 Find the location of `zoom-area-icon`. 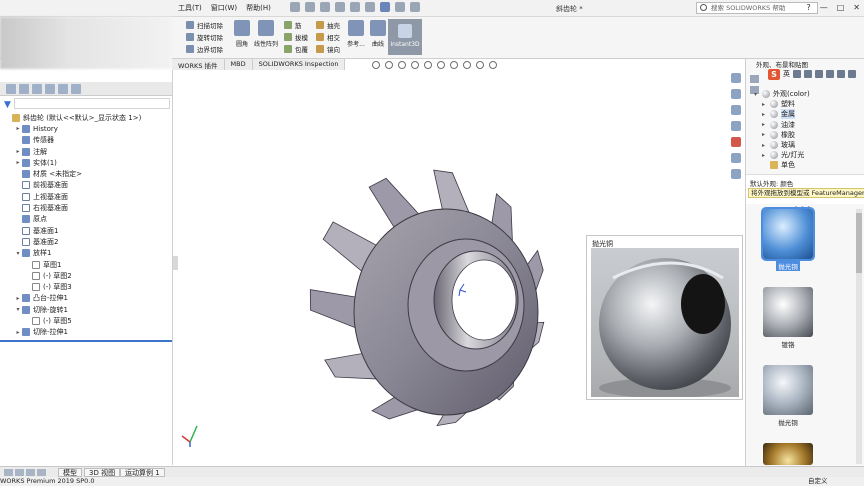

zoom-area-icon is located at coordinates (389, 65).